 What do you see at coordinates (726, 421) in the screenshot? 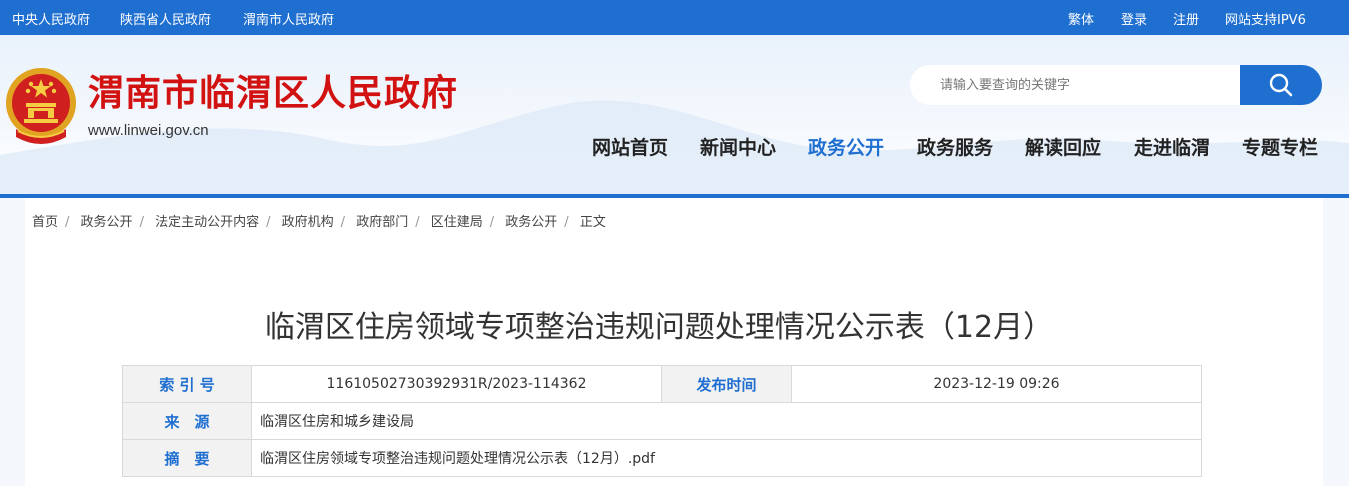
I see `source-value: 临渭区住房和城乡建设局` at bounding box center [726, 421].